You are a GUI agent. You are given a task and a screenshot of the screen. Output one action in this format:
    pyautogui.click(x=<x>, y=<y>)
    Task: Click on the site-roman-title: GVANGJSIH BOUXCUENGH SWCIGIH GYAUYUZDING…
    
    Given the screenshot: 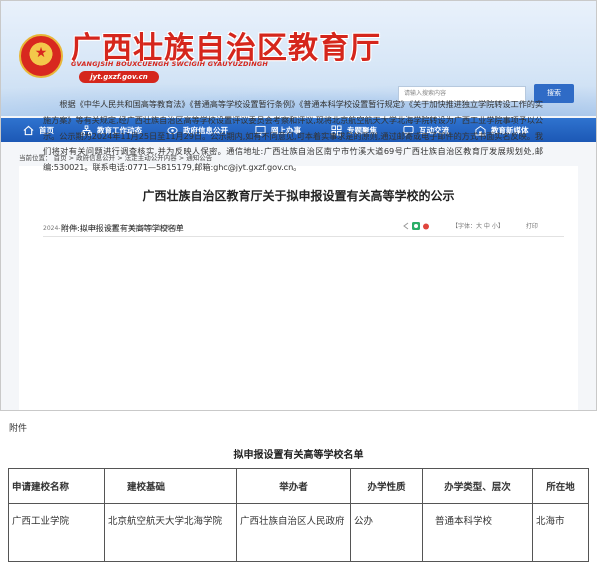 What is the action you would take?
    pyautogui.click(x=170, y=64)
    